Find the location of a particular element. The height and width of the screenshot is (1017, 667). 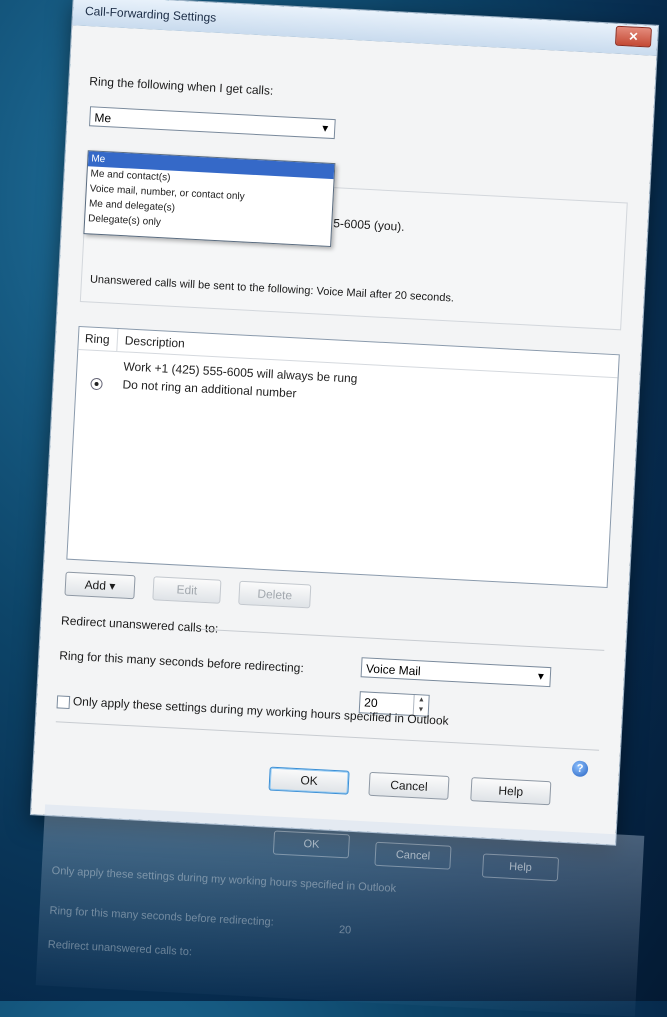

reflection-help: Help is located at coordinates (520, 867).